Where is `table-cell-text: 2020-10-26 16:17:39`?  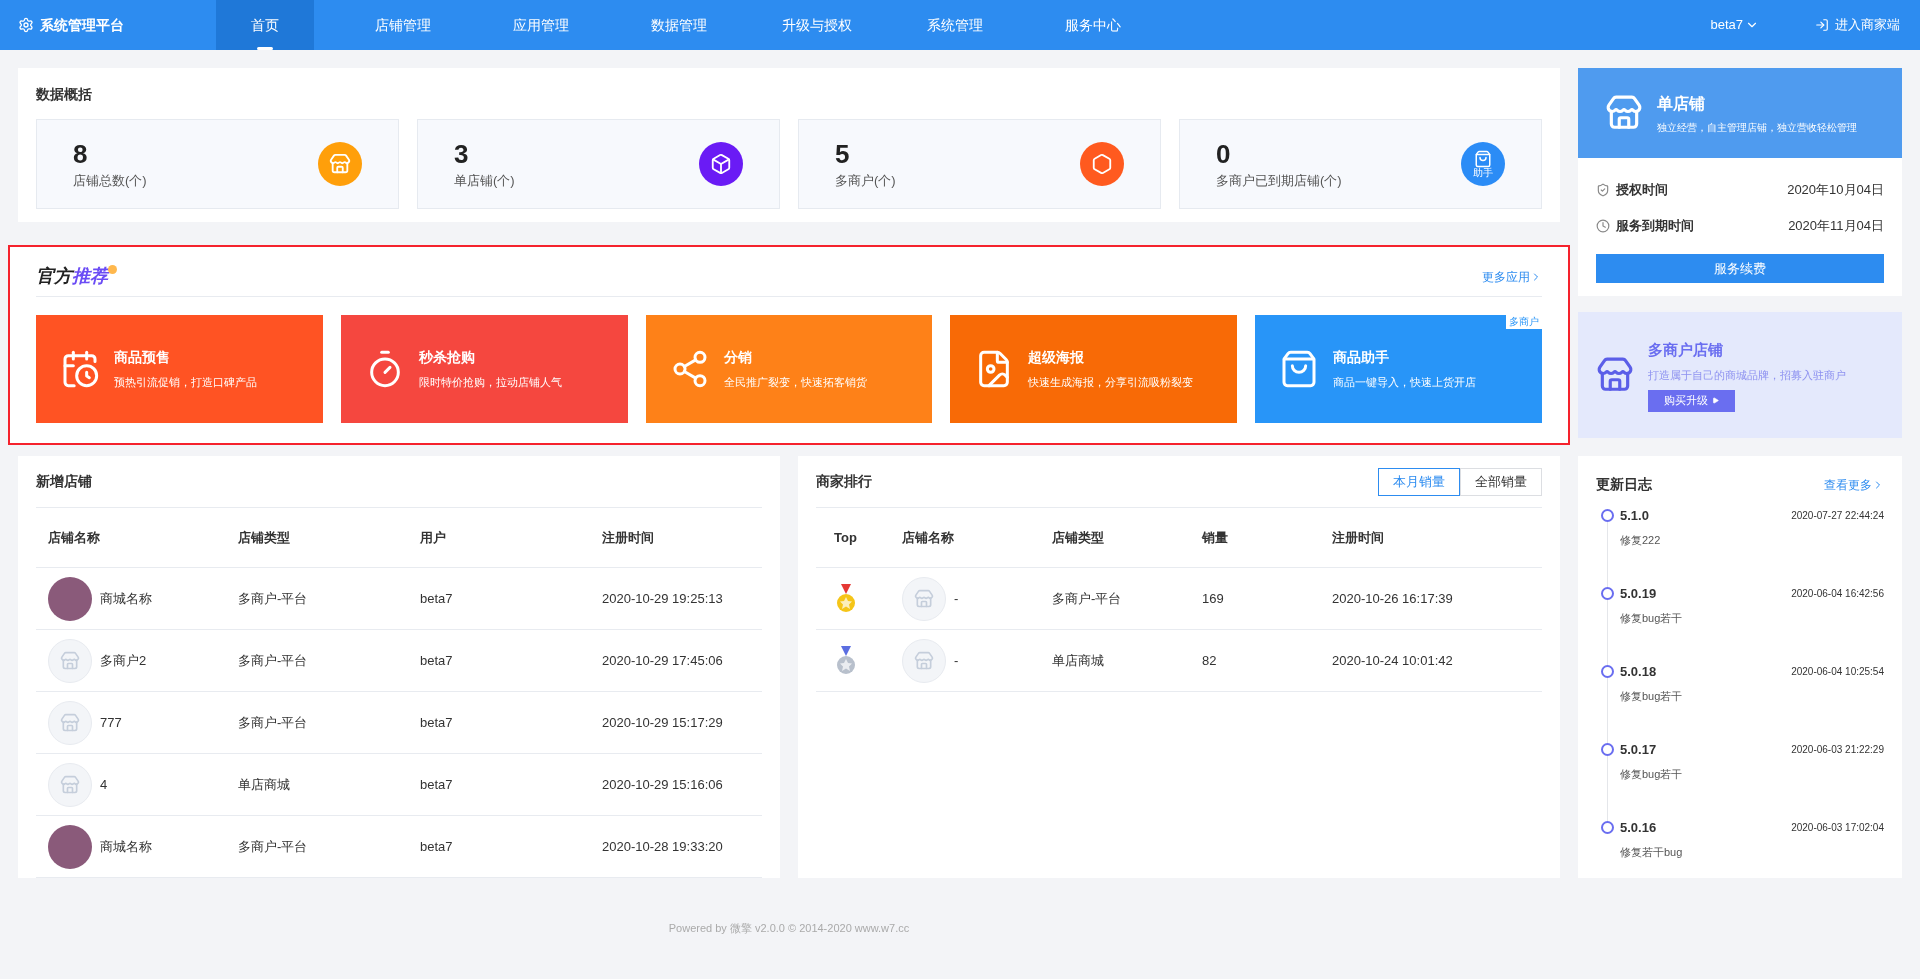 table-cell-text: 2020-10-26 16:17:39 is located at coordinates (1393, 598).